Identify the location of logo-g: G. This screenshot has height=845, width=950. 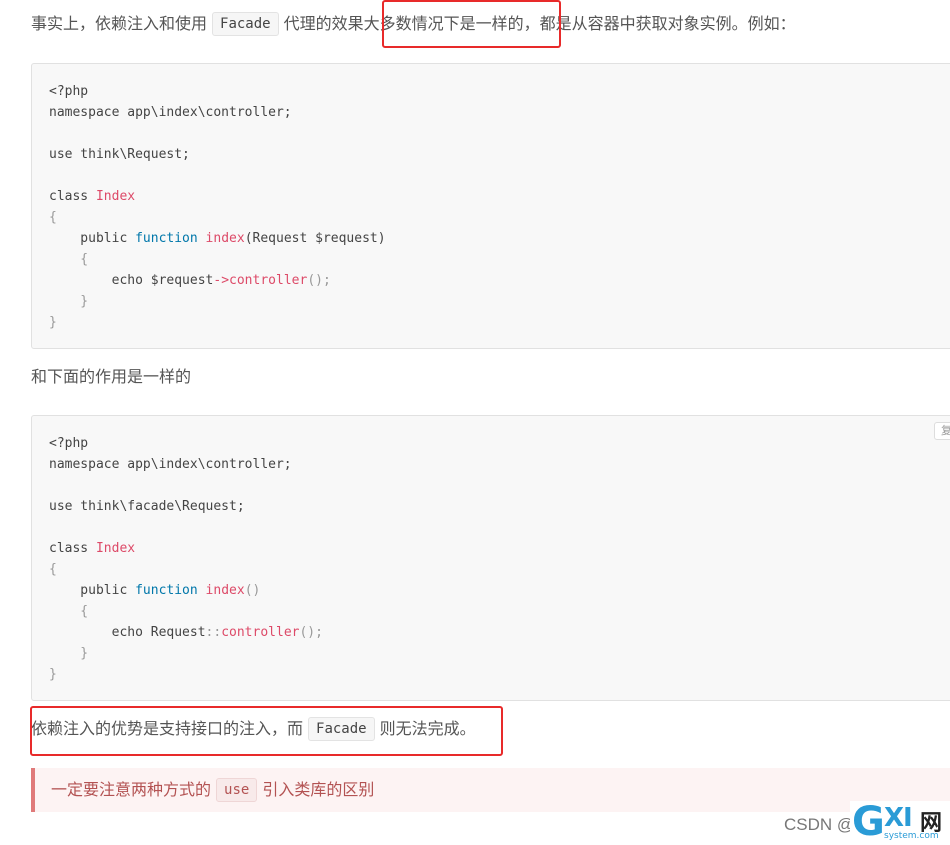
(868, 822).